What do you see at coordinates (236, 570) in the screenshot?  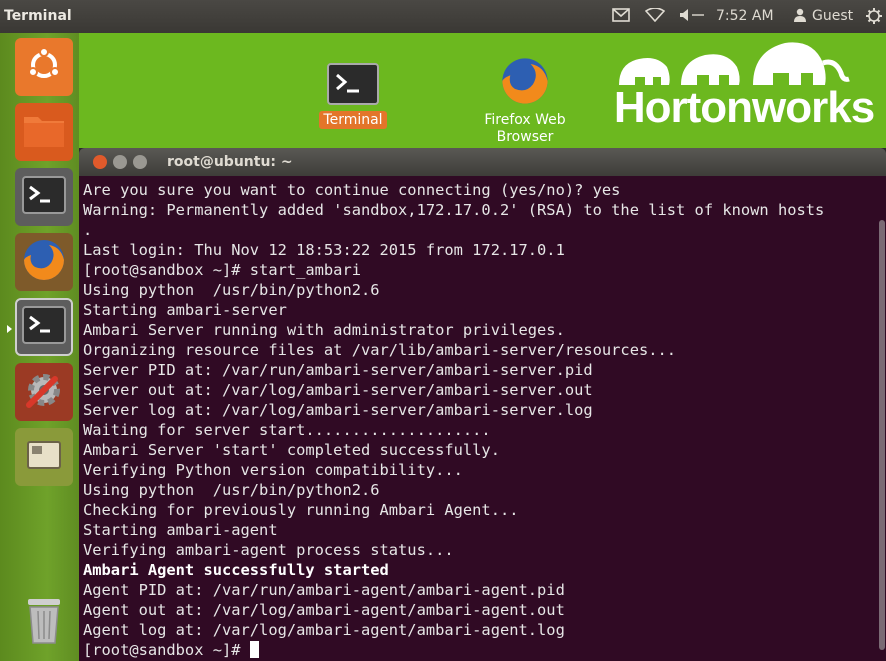 I see `terminal-line: Ambari Agent successfully started` at bounding box center [236, 570].